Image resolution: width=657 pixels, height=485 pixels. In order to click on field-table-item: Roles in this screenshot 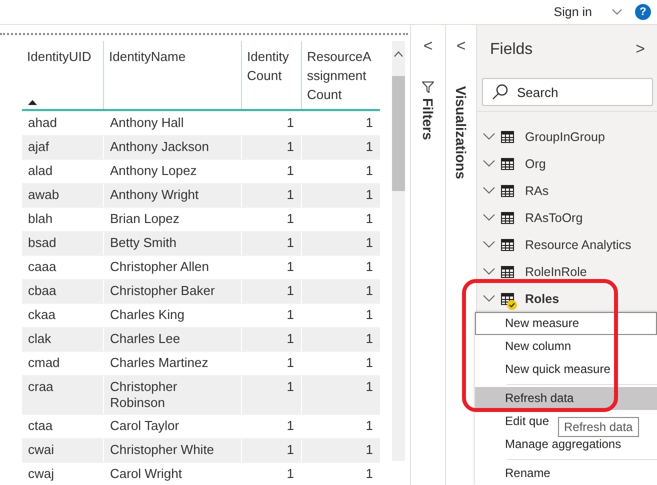, I will do `click(567, 298)`.